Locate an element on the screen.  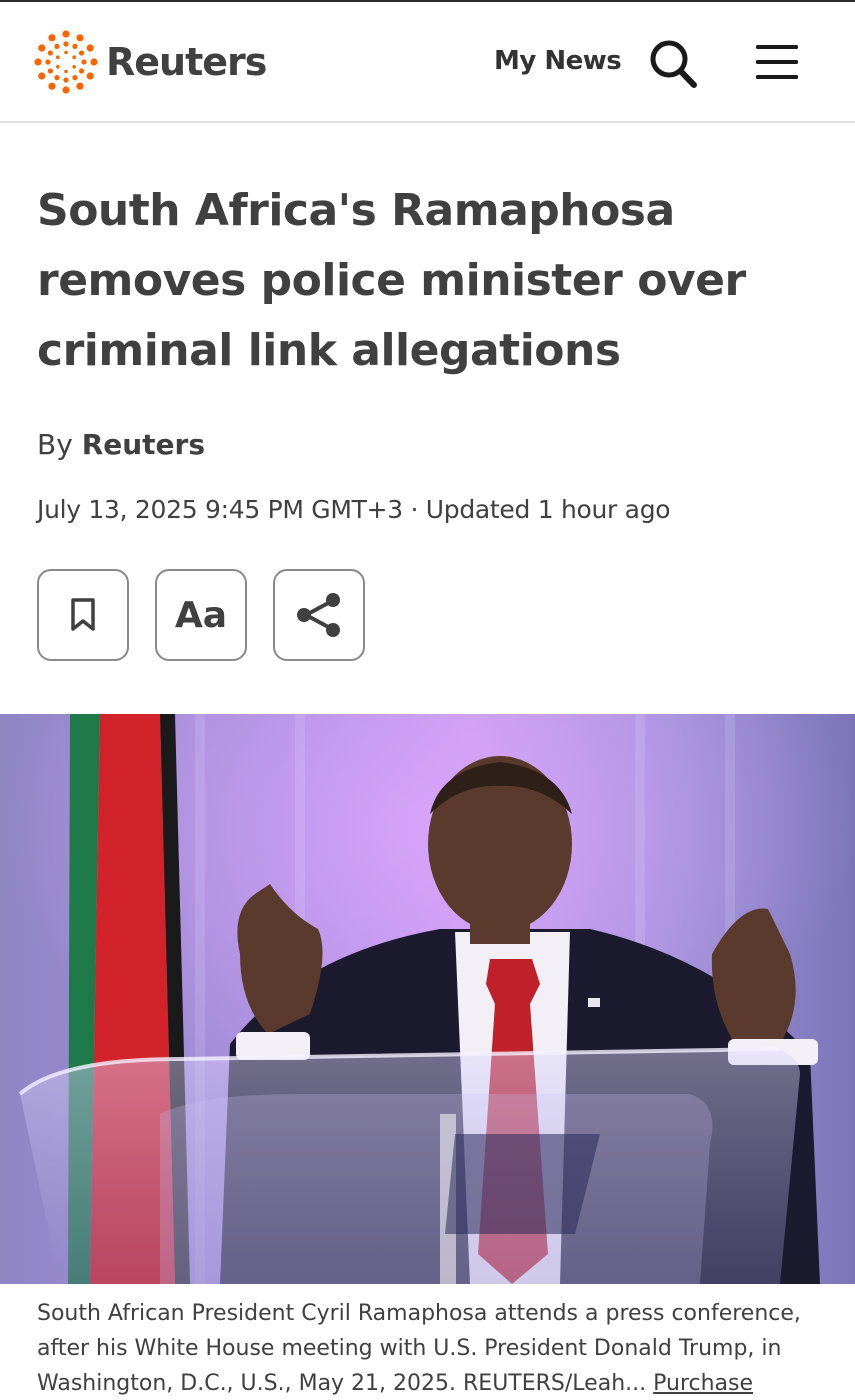
share-button is located at coordinates (319, 615).